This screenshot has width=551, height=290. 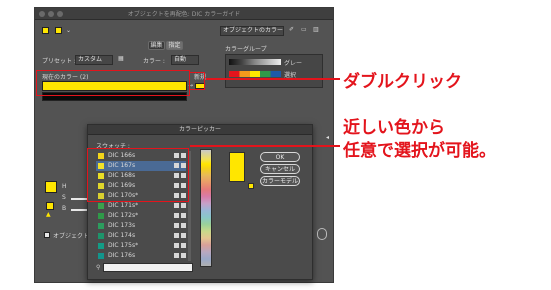 I want to click on list-item: DIC 175s*, so click(x=141, y=246).